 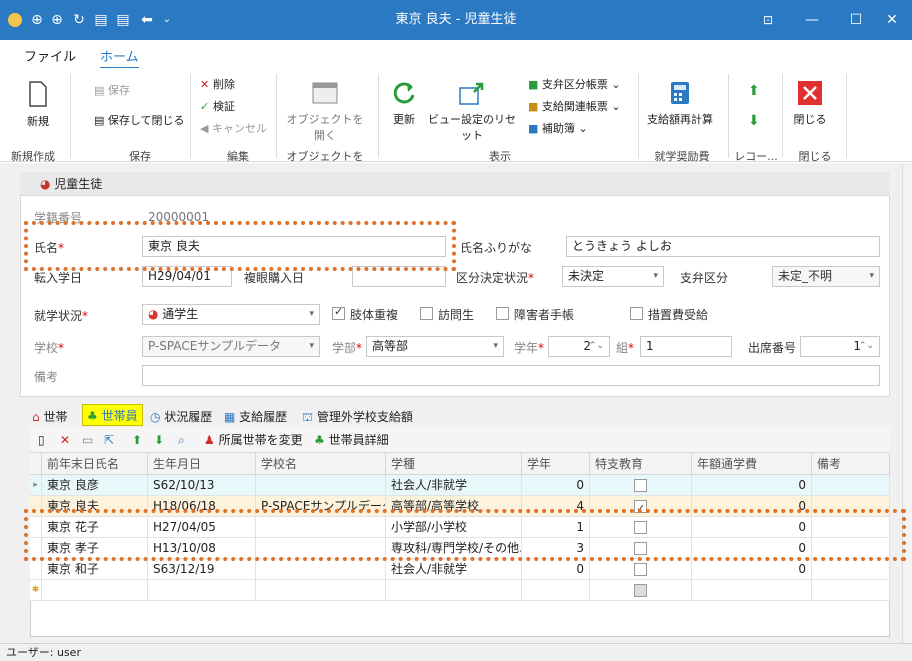 What do you see at coordinates (907, 403) in the screenshot?
I see `vertical-scrollbar` at bounding box center [907, 403].